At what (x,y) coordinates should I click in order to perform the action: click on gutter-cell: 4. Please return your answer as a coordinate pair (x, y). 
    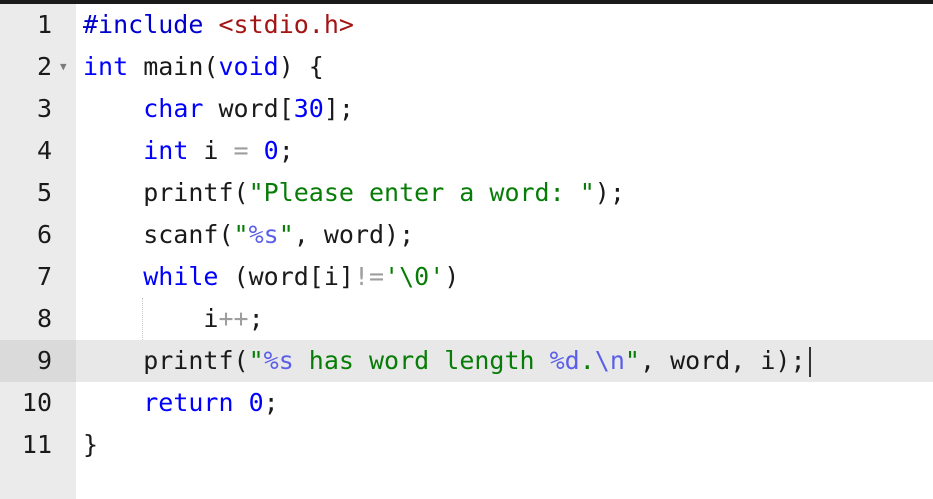
    Looking at the image, I should click on (38, 151).